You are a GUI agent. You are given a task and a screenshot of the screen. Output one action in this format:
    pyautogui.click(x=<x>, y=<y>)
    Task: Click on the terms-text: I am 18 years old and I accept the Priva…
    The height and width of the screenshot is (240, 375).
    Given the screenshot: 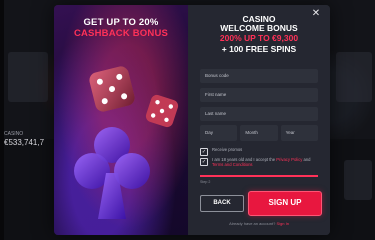 What is the action you would take?
    pyautogui.click(x=266, y=162)
    